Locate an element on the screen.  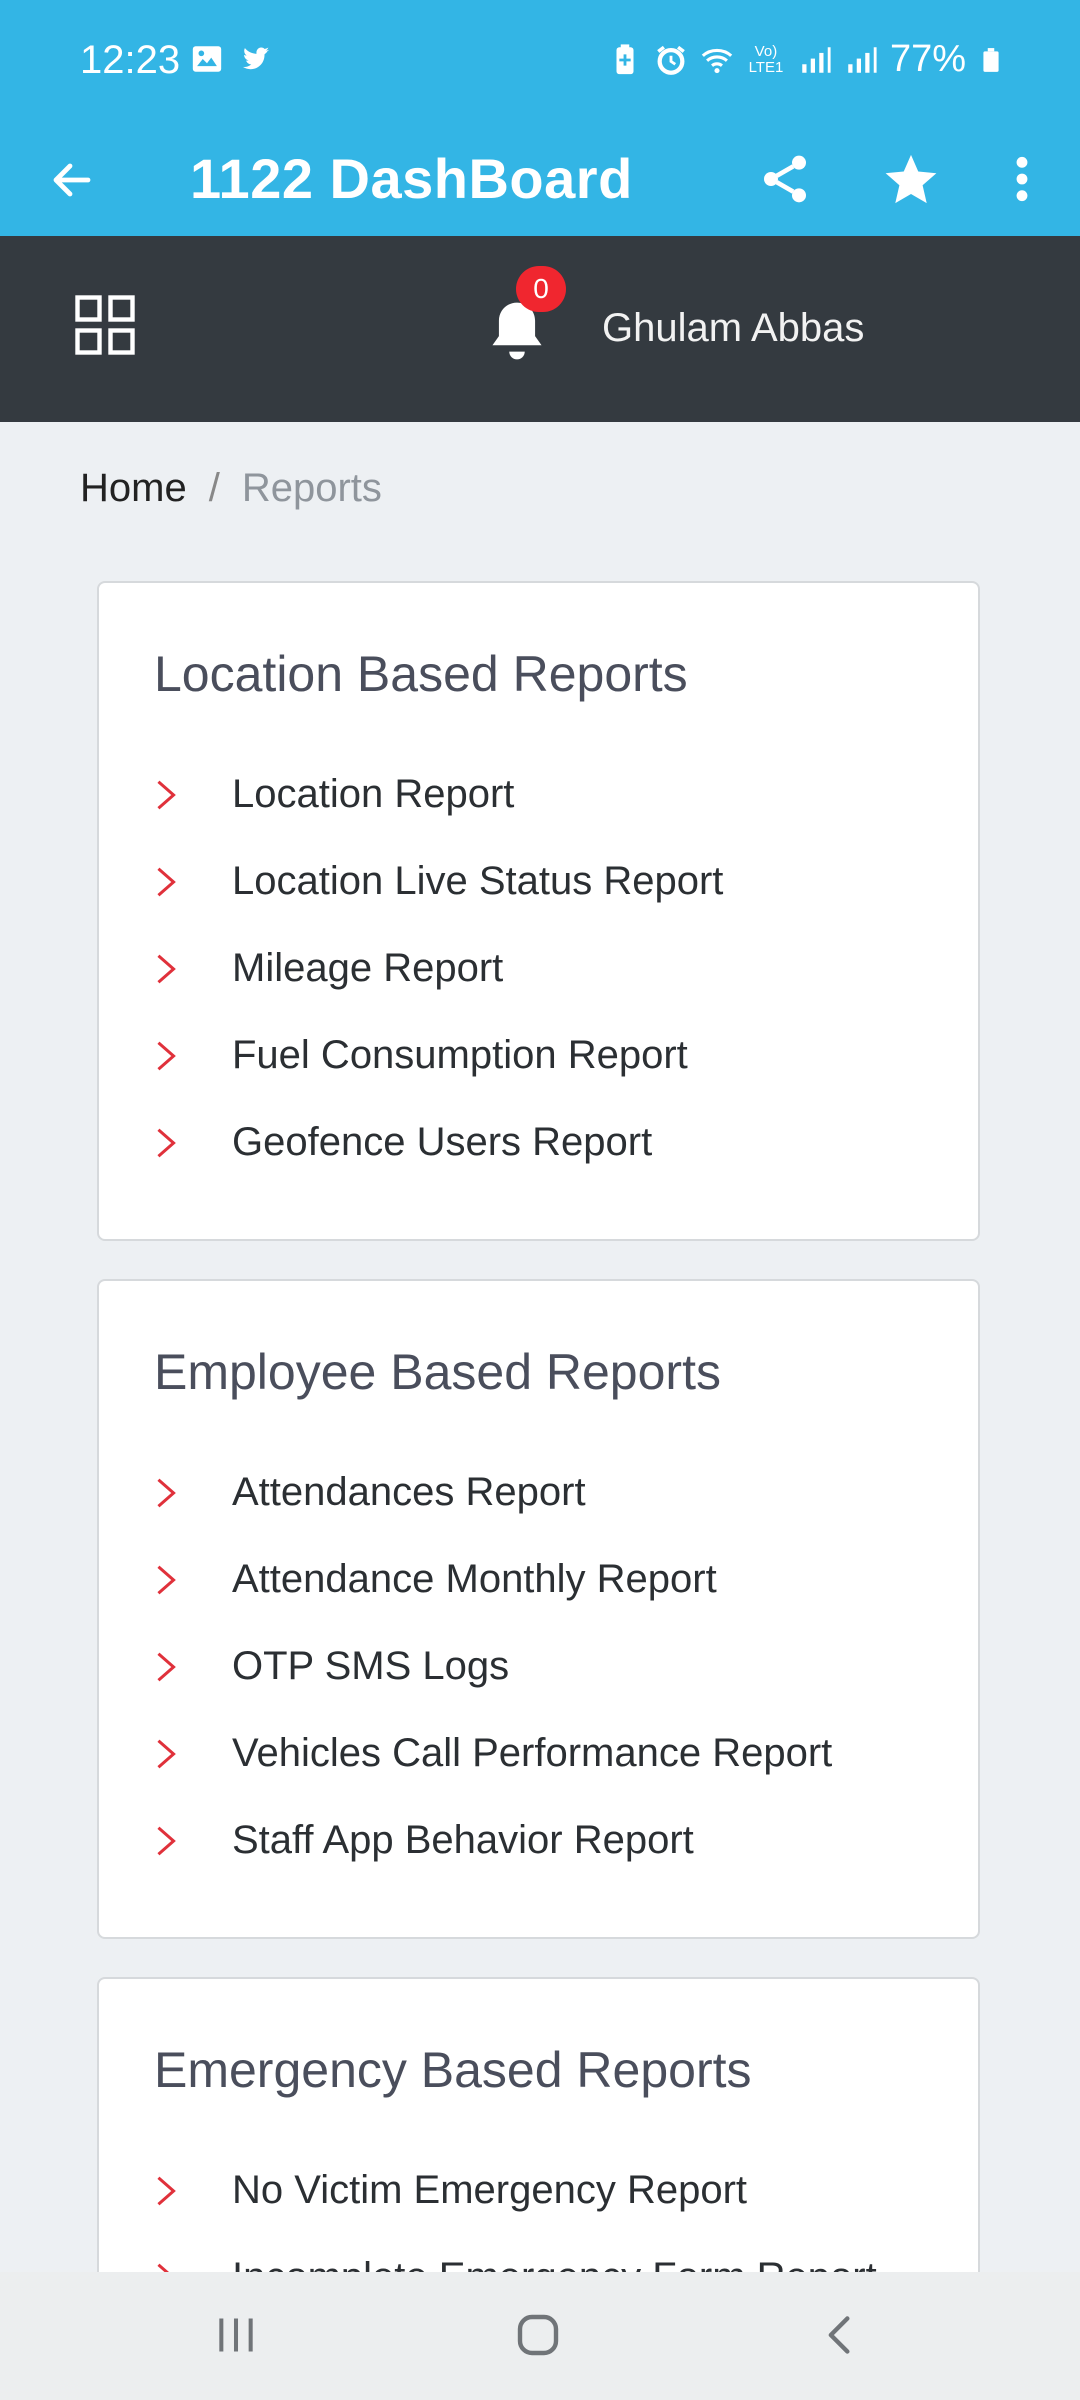
status-right-icons: Vo) LTE1 77% is located at coordinates (806, 59).